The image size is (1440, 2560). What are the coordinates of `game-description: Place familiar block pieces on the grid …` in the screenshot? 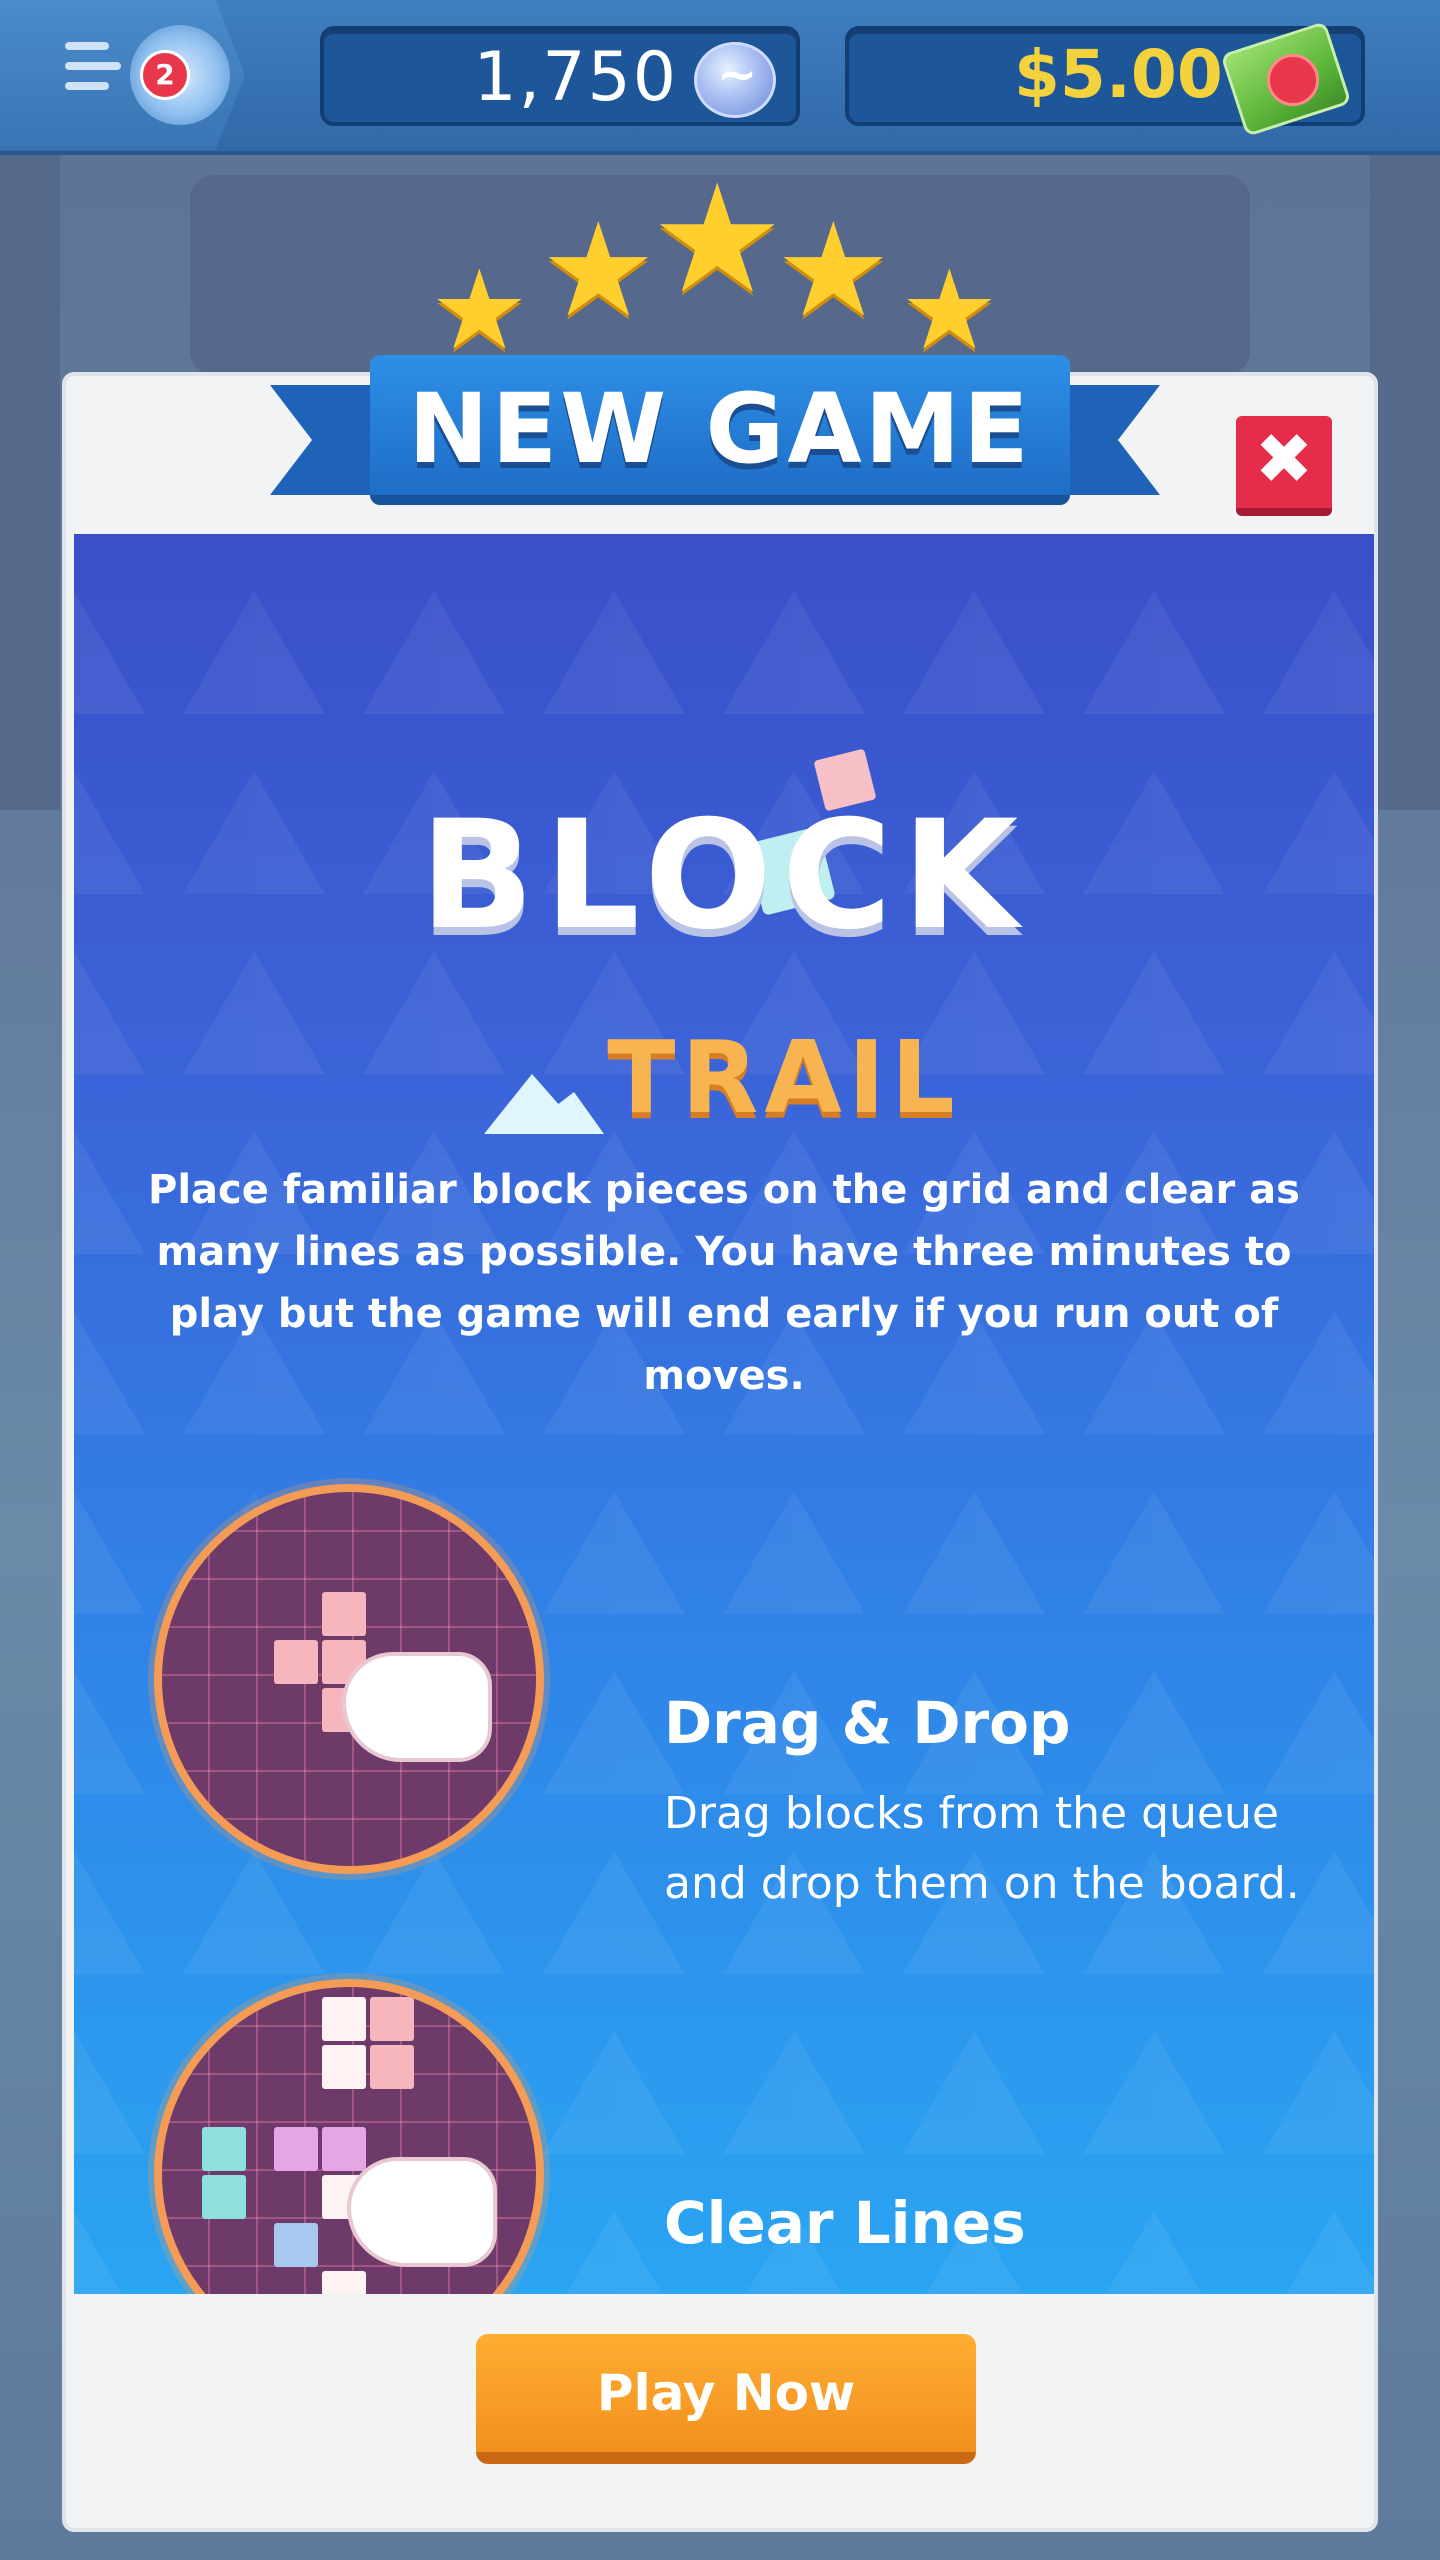 It's located at (724, 1283).